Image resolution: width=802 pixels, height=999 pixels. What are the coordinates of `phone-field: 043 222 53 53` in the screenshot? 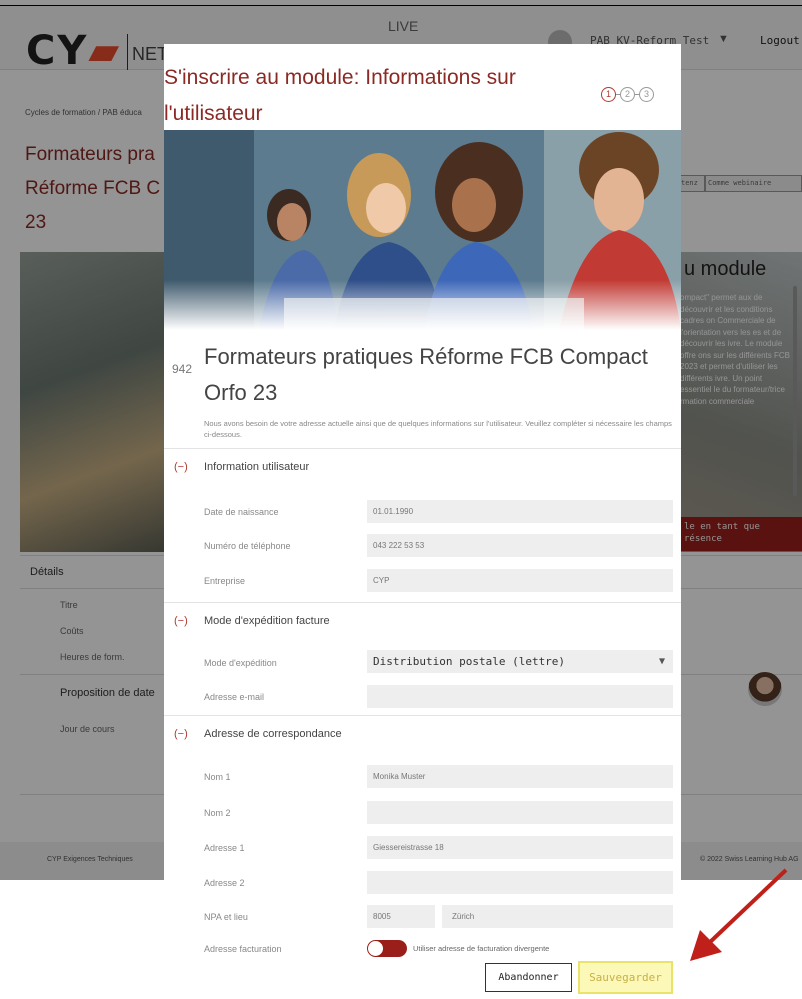 It's located at (520, 545).